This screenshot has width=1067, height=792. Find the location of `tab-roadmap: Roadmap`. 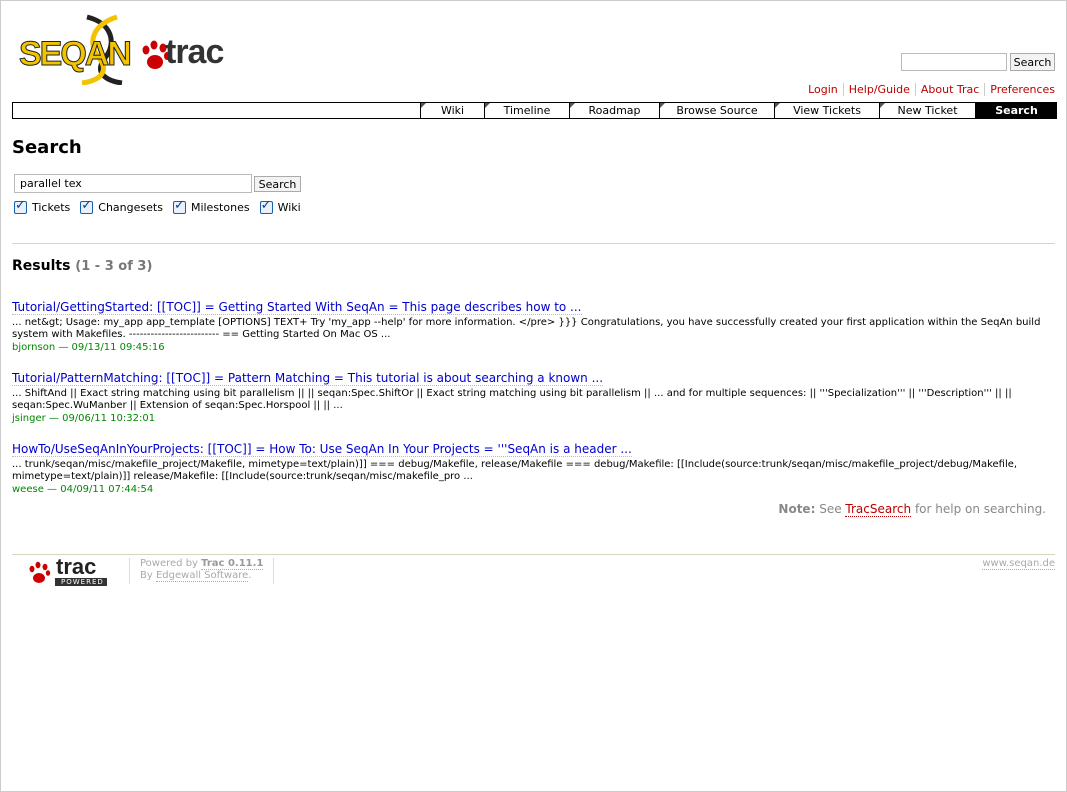

tab-roadmap: Roadmap is located at coordinates (614, 110).